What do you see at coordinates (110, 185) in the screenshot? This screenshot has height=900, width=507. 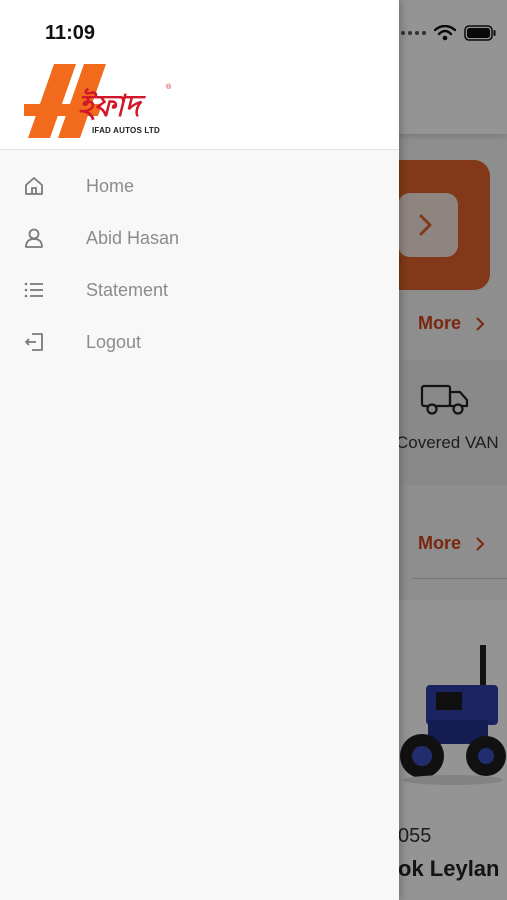 I see `menu-label-home: Home` at bounding box center [110, 185].